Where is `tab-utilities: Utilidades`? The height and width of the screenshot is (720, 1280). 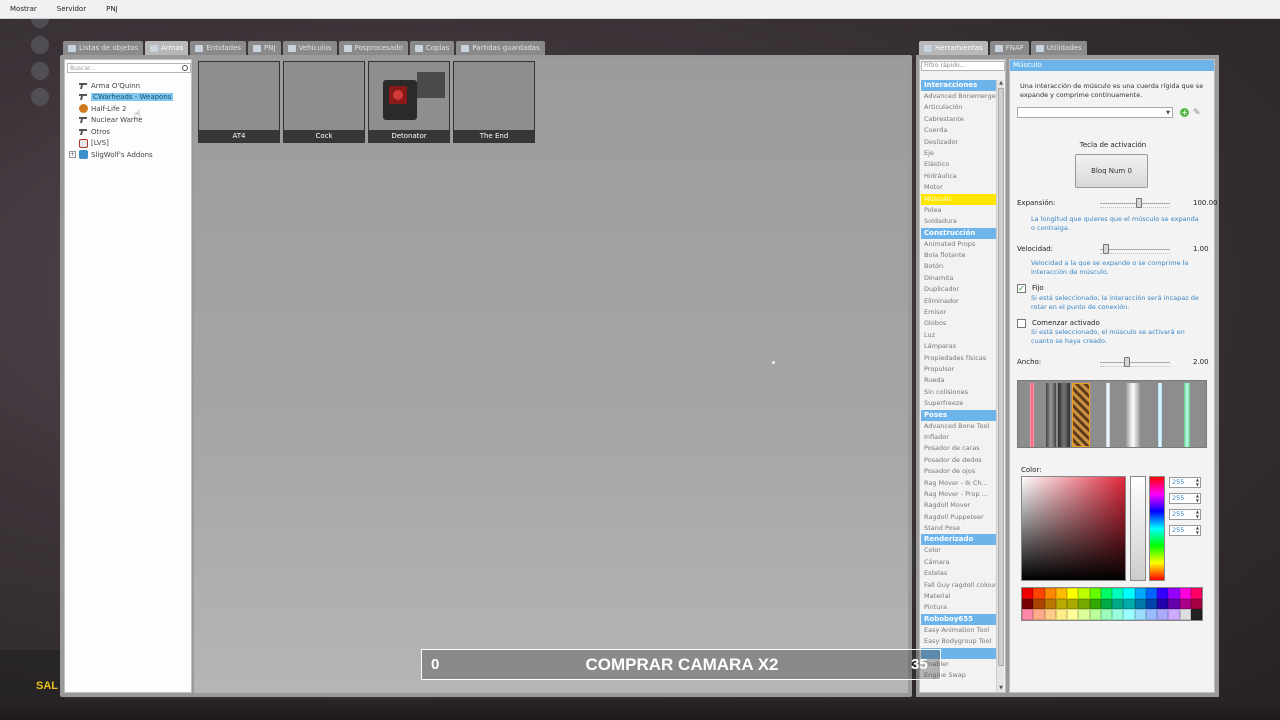
tab-utilities: Utilidades is located at coordinates (1058, 48).